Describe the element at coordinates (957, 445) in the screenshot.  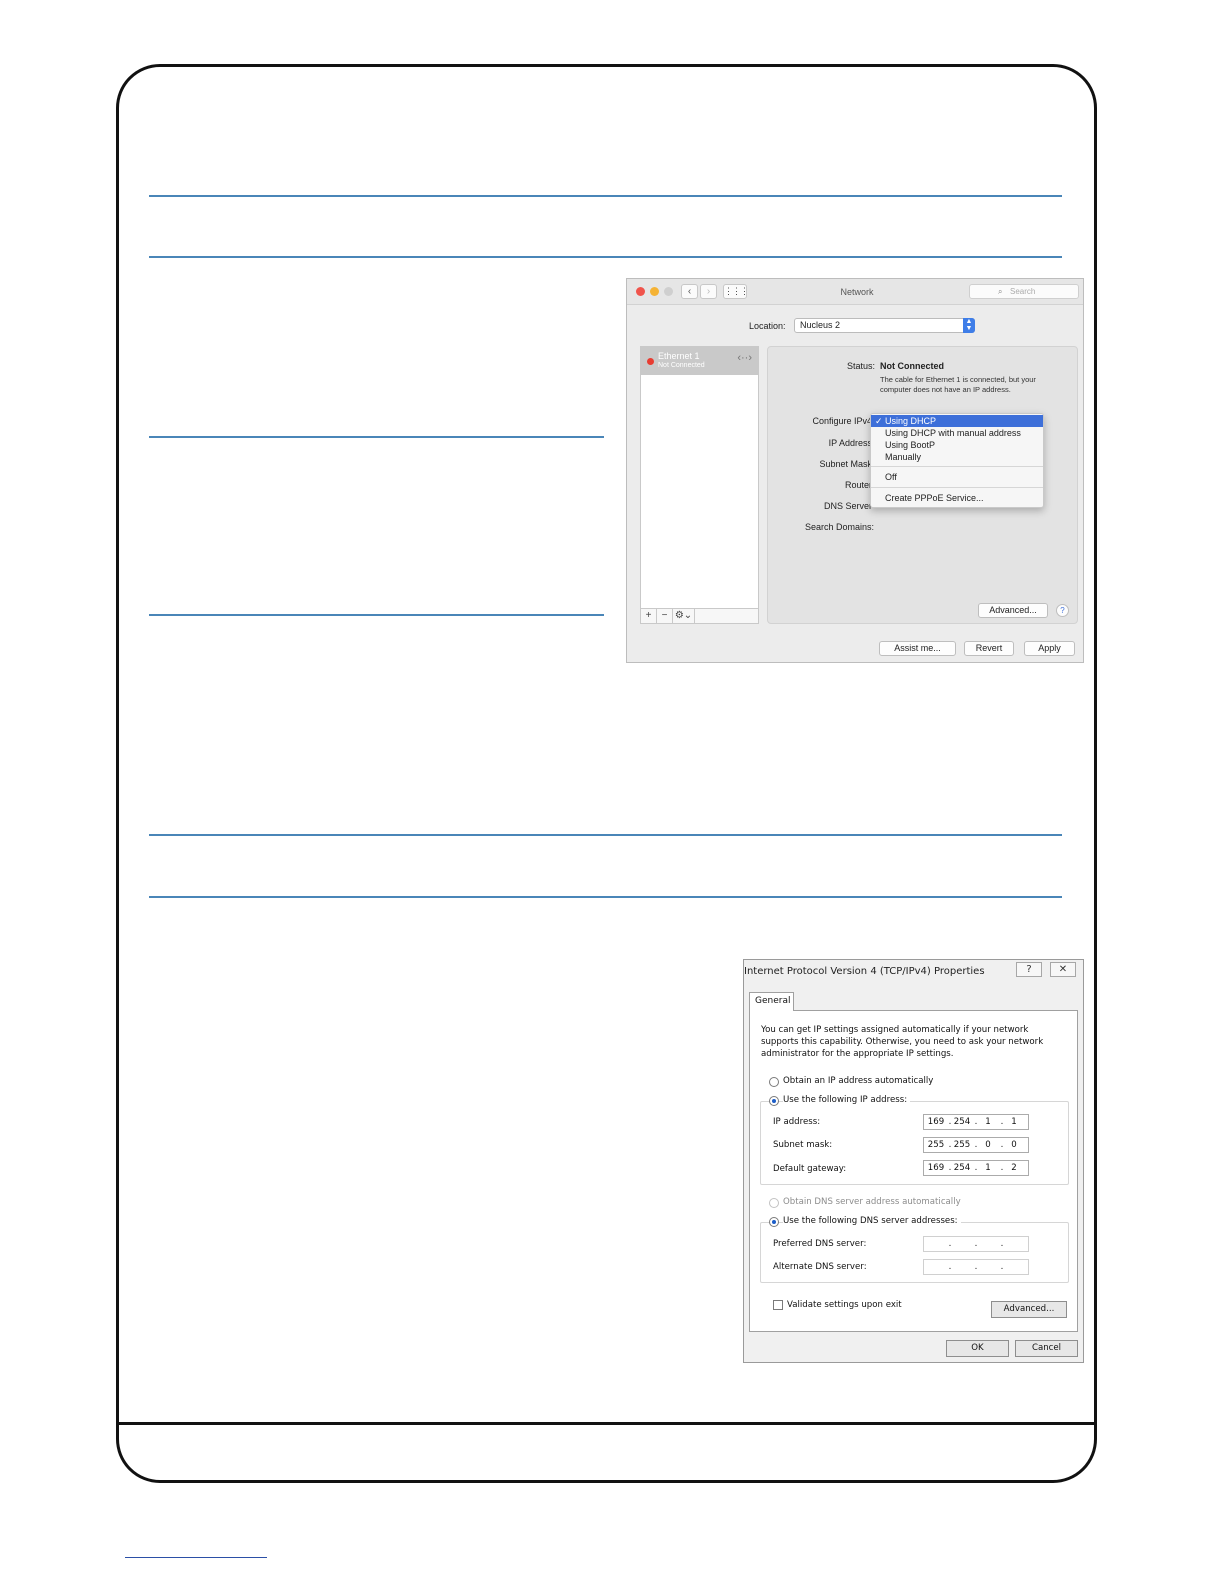
I see `menu-item-bootp: Using BootP` at that location.